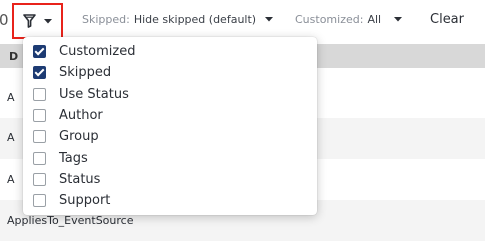 The width and height of the screenshot is (485, 241). Describe the element at coordinates (4, 20) in the screenshot. I see `left-edge-glyph: 0` at that location.